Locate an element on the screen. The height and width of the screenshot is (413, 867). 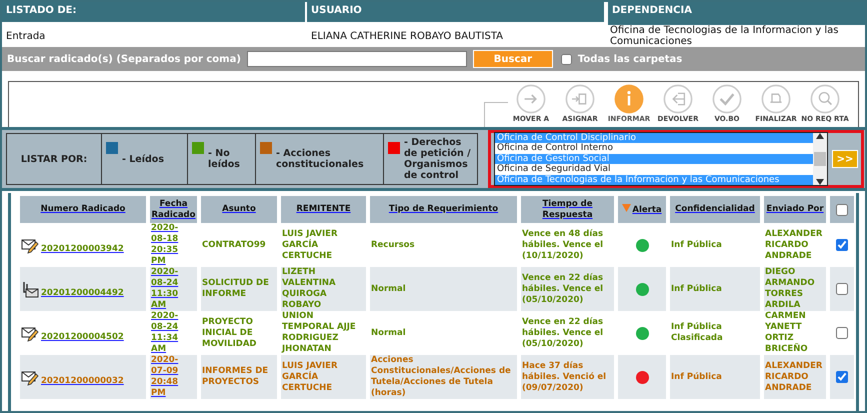
legend-label: - Derechos de petición / Organismos de control is located at coordinates (438, 159).